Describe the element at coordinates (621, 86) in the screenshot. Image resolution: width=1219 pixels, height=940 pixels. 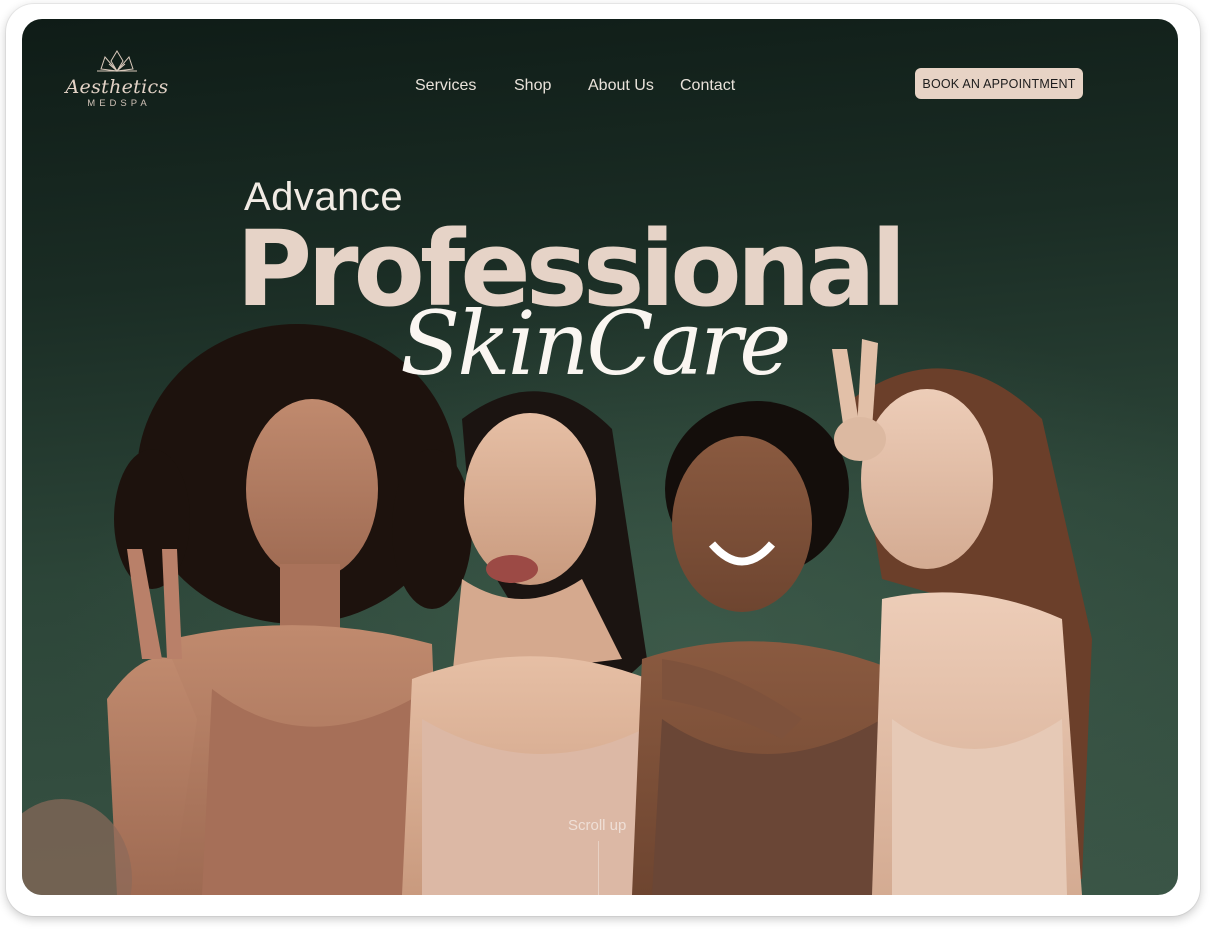
I see `nav-link-about-us: About Us` at that location.